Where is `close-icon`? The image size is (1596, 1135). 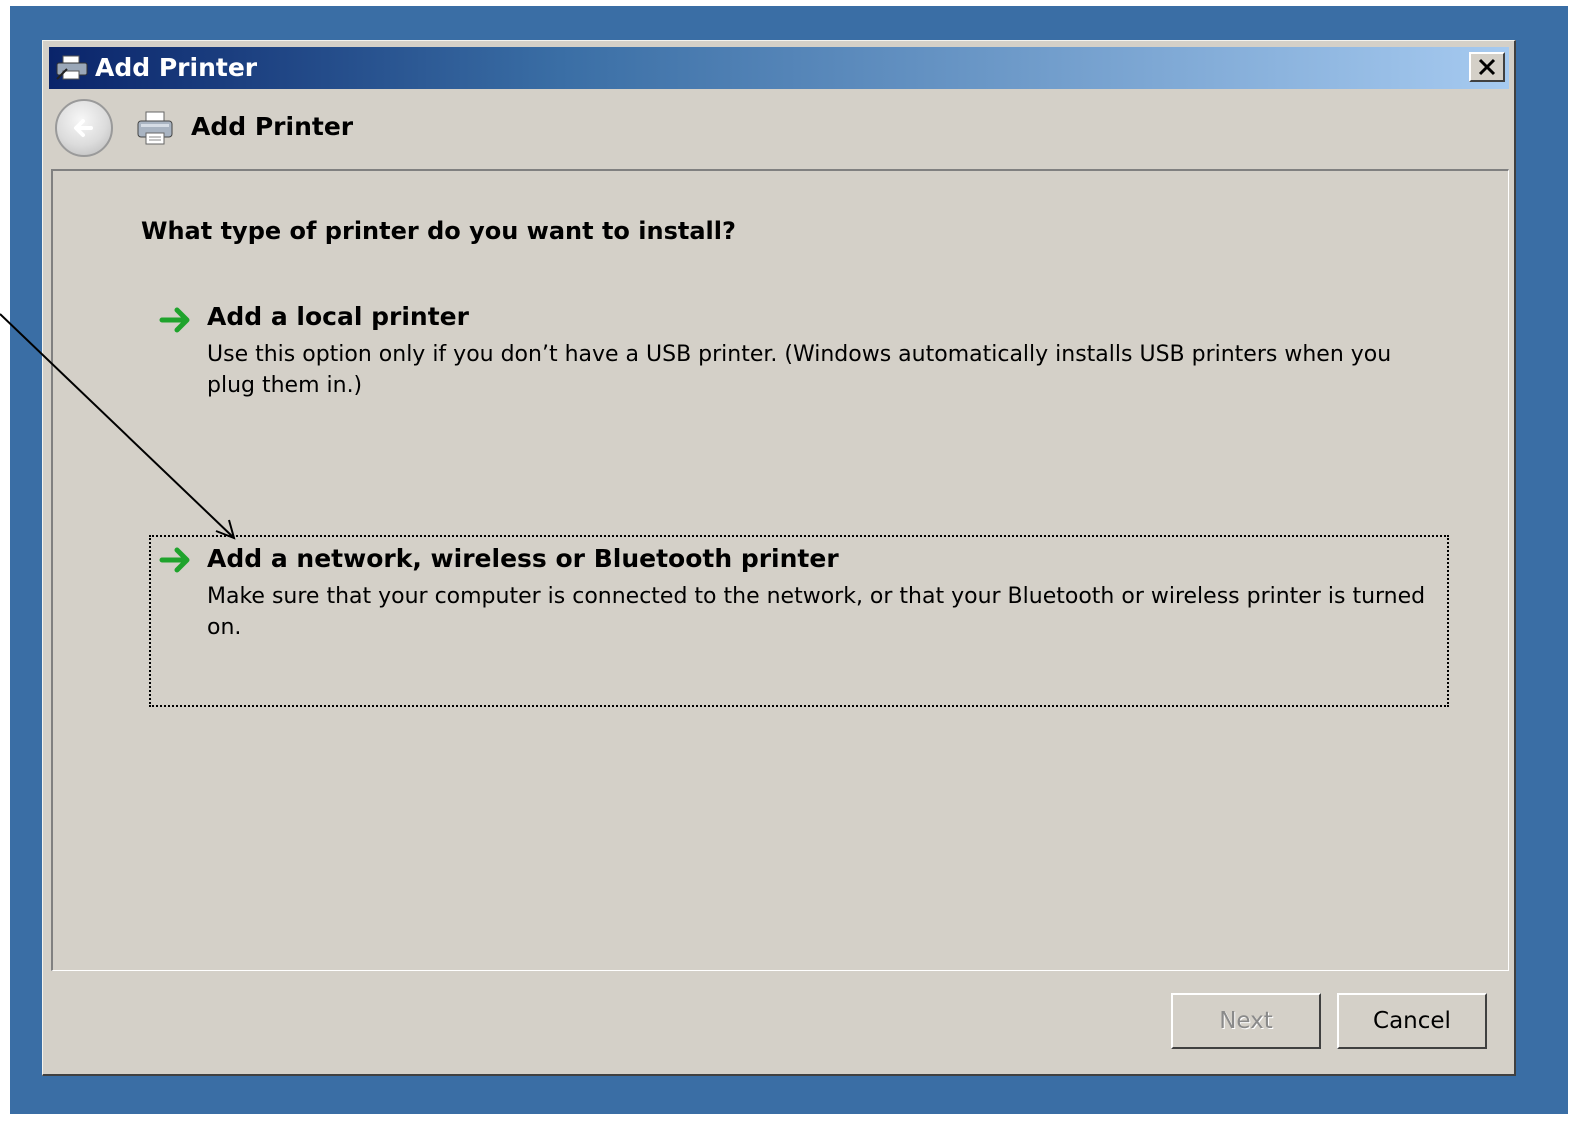
close-icon is located at coordinates (1487, 67).